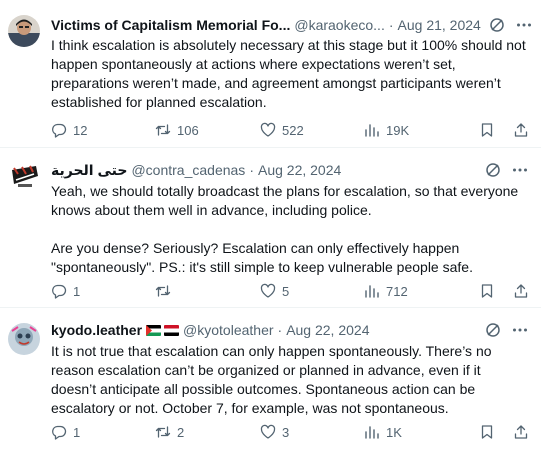  What do you see at coordinates (398, 130) in the screenshot?
I see `view-count: 19K` at bounding box center [398, 130].